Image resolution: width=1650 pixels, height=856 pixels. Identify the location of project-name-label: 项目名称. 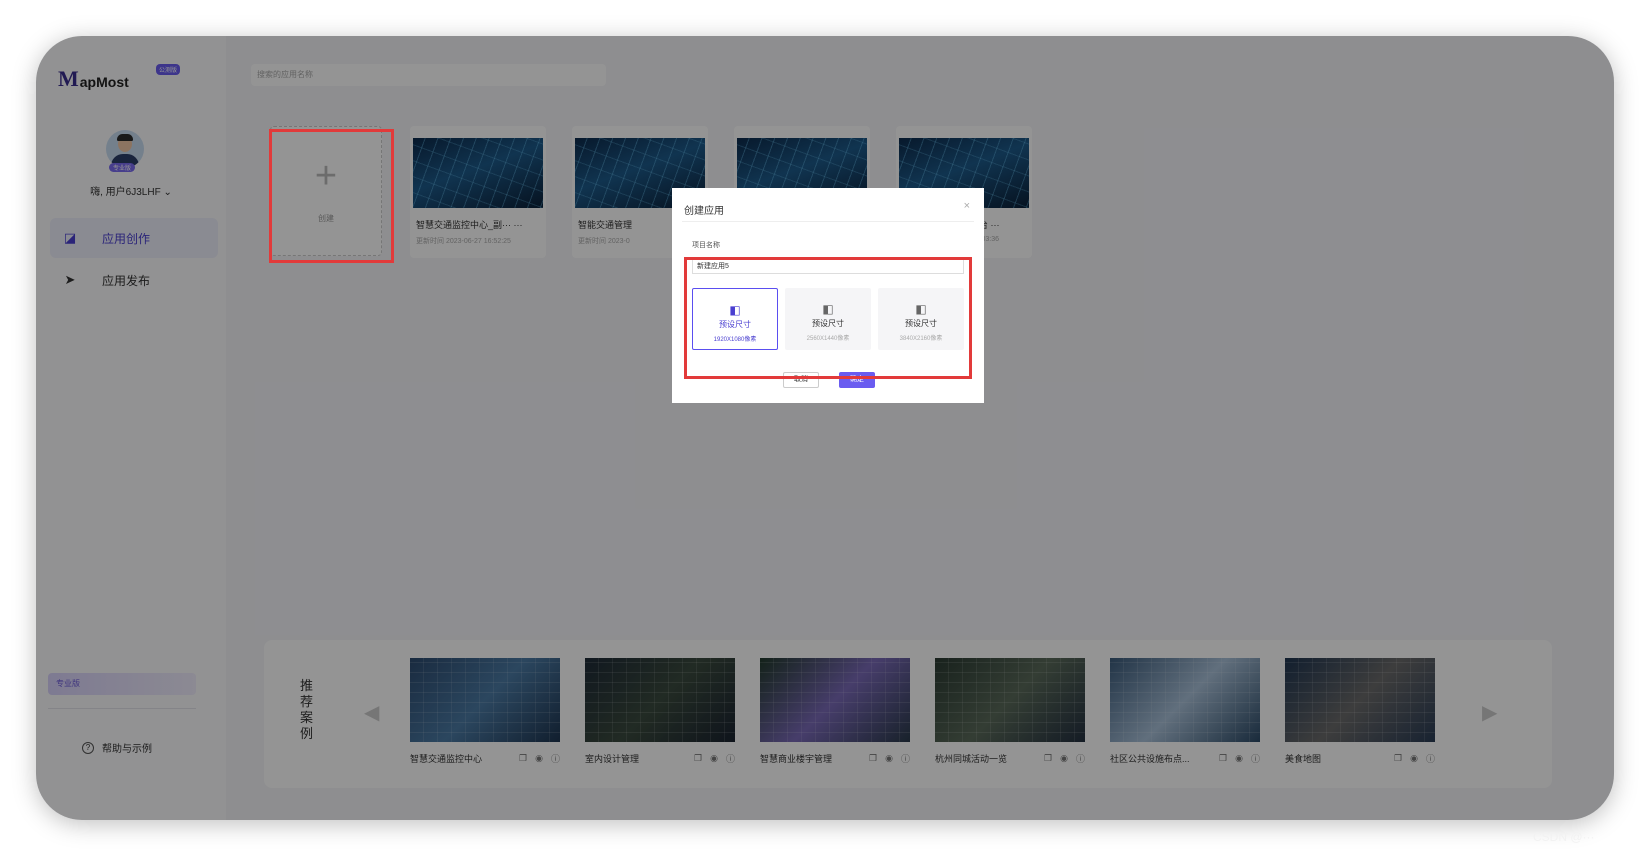
(706, 245).